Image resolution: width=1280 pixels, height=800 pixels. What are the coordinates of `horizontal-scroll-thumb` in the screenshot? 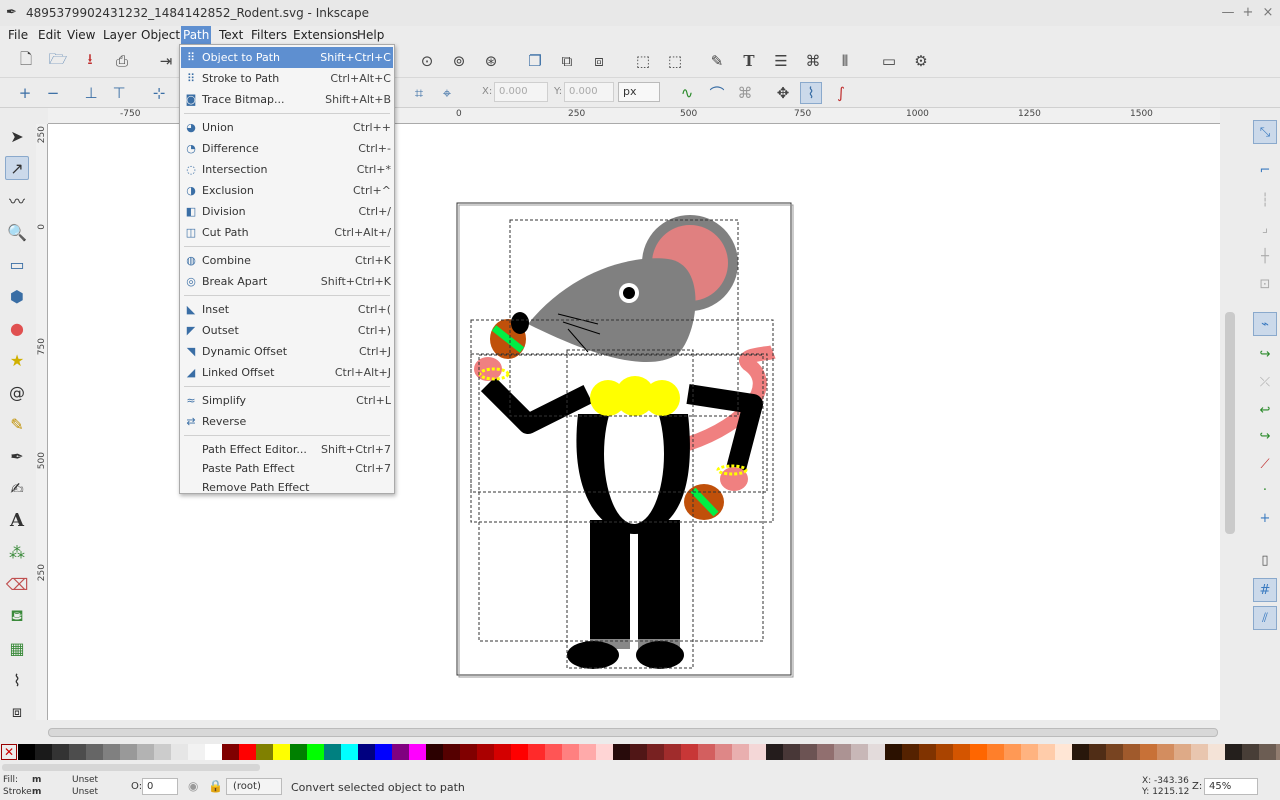 It's located at (633, 732).